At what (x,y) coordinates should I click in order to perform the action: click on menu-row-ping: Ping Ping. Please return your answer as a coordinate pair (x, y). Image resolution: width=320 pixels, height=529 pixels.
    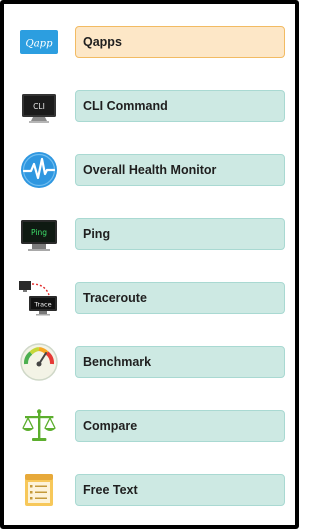
    Looking at the image, I should click on (151, 234).